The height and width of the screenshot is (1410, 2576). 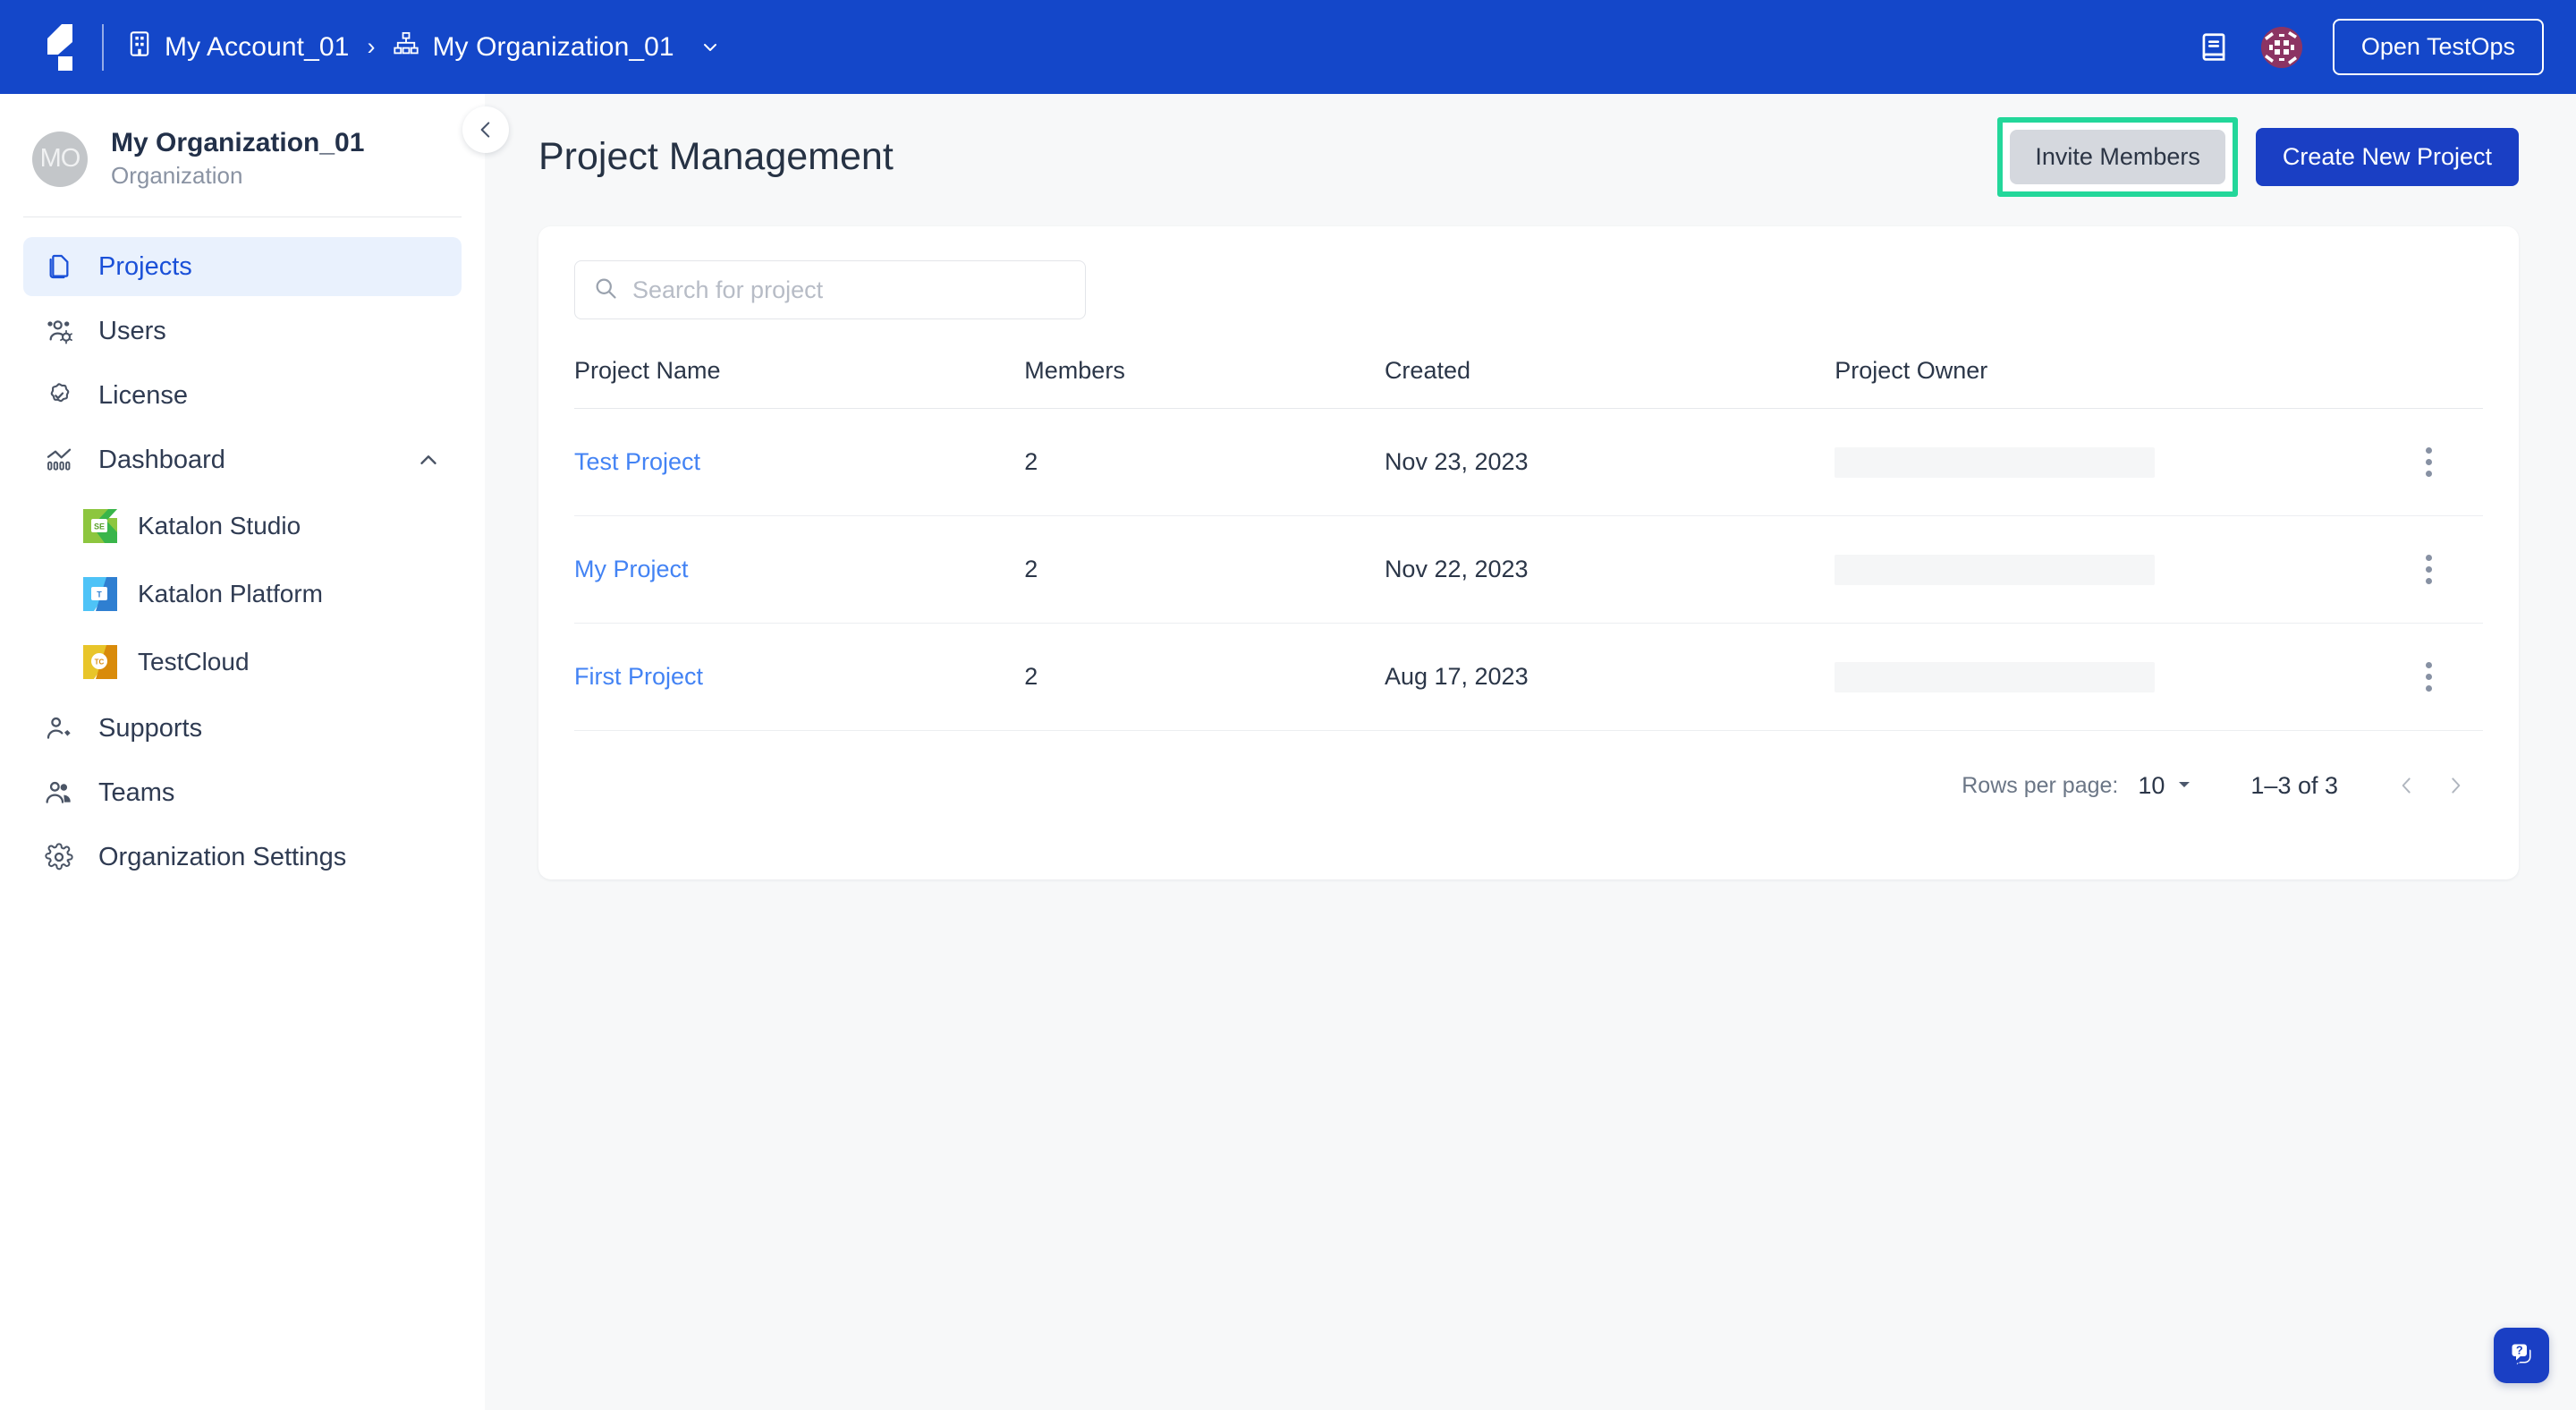 What do you see at coordinates (161, 460) in the screenshot?
I see `sidebar-item-label: Dashboard` at bounding box center [161, 460].